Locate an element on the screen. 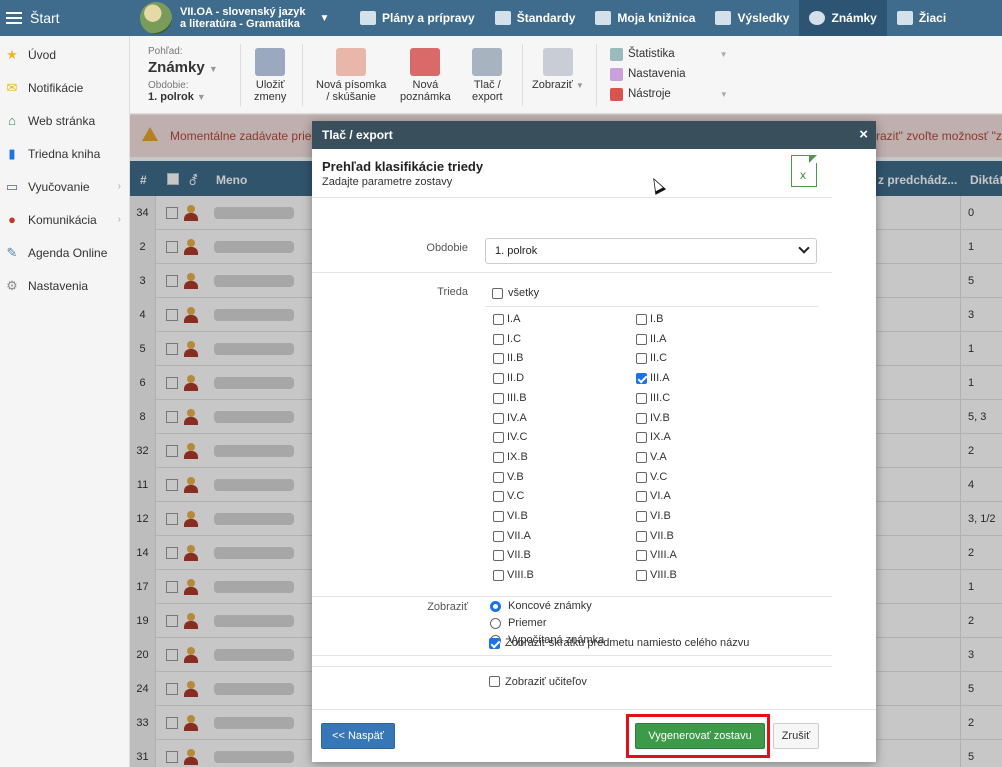  sidebar-item-1: ✉ Notifikácie is located at coordinates (64, 87).